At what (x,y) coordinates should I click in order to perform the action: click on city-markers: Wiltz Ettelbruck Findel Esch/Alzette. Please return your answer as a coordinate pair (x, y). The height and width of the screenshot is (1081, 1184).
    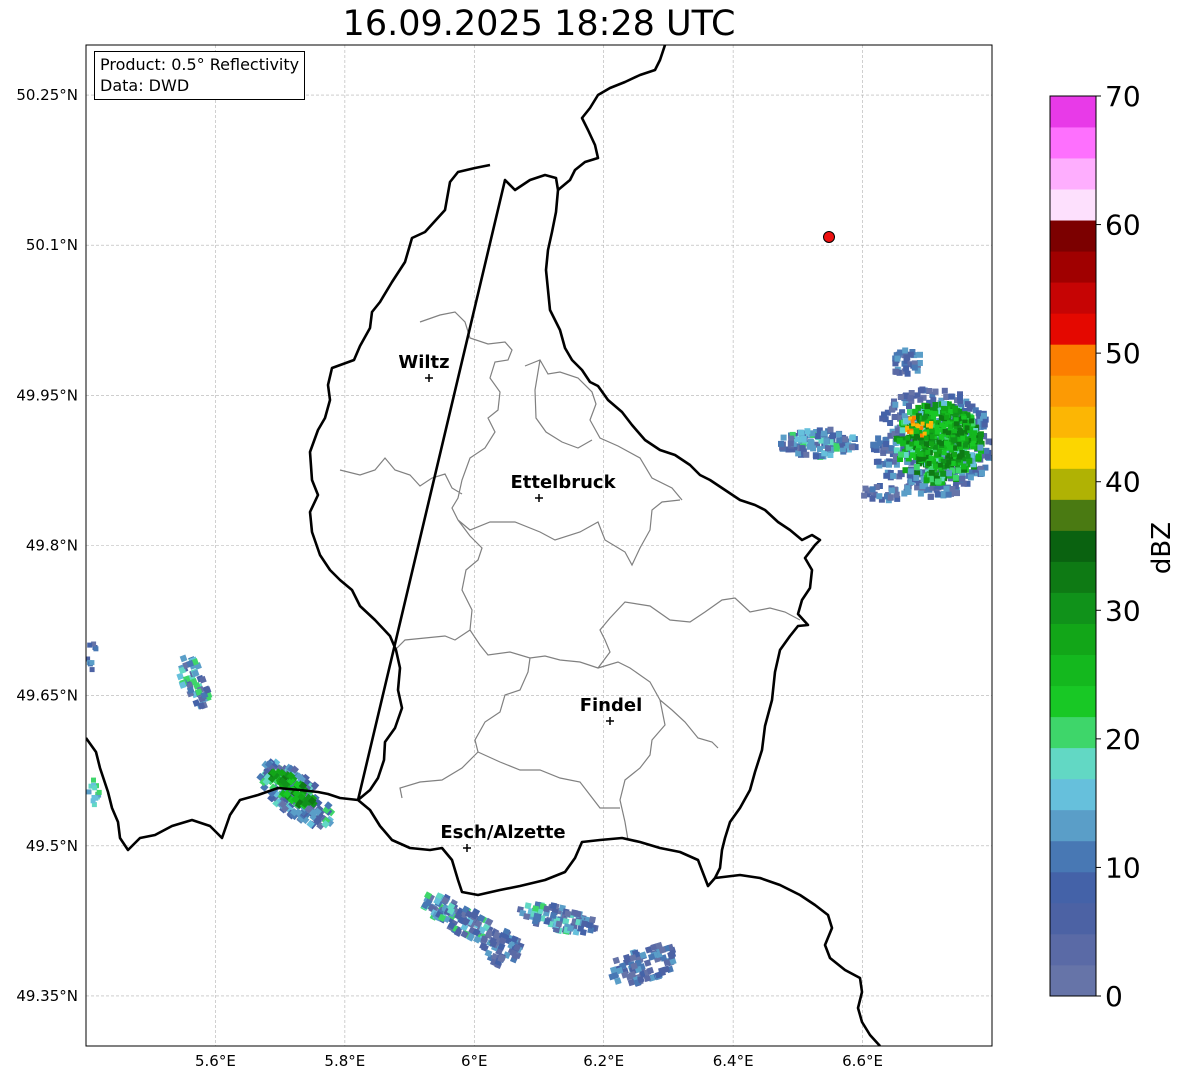
    Looking at the image, I should click on (520, 602).